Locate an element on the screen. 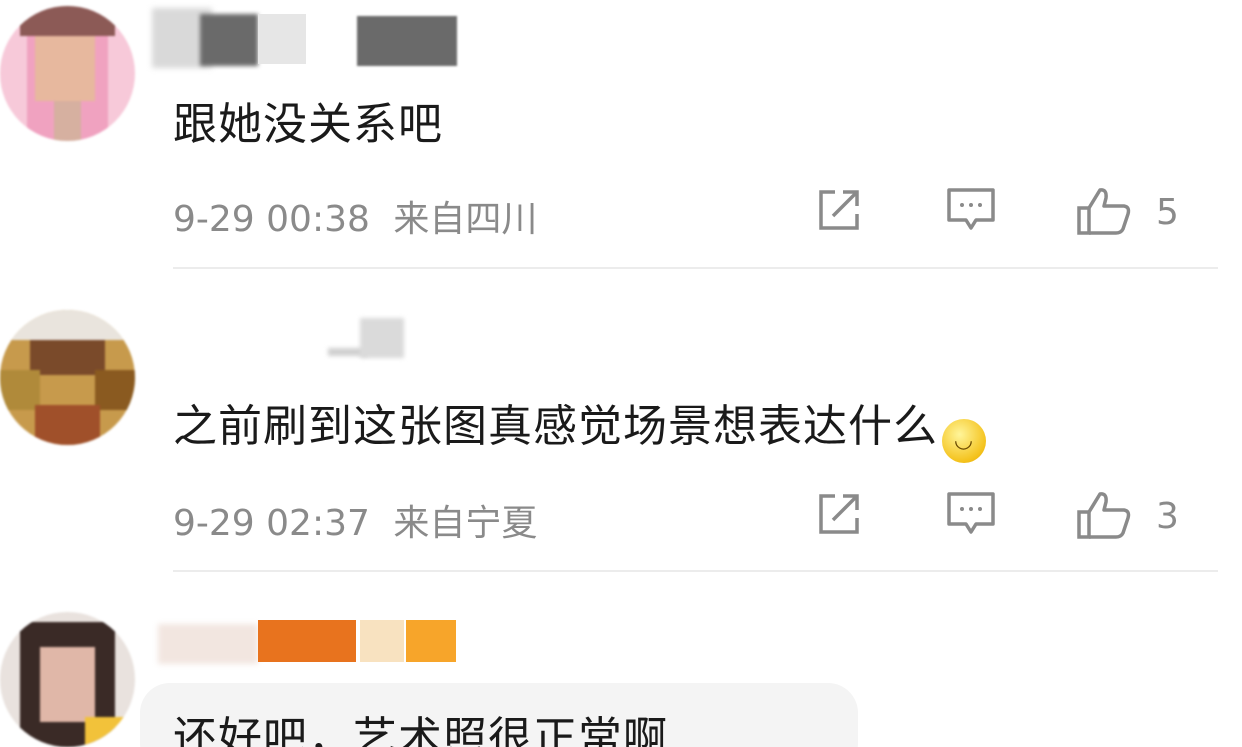 Image resolution: width=1242 pixels, height=747 pixels. comment-time: 9-29 00:38 is located at coordinates (271, 219).